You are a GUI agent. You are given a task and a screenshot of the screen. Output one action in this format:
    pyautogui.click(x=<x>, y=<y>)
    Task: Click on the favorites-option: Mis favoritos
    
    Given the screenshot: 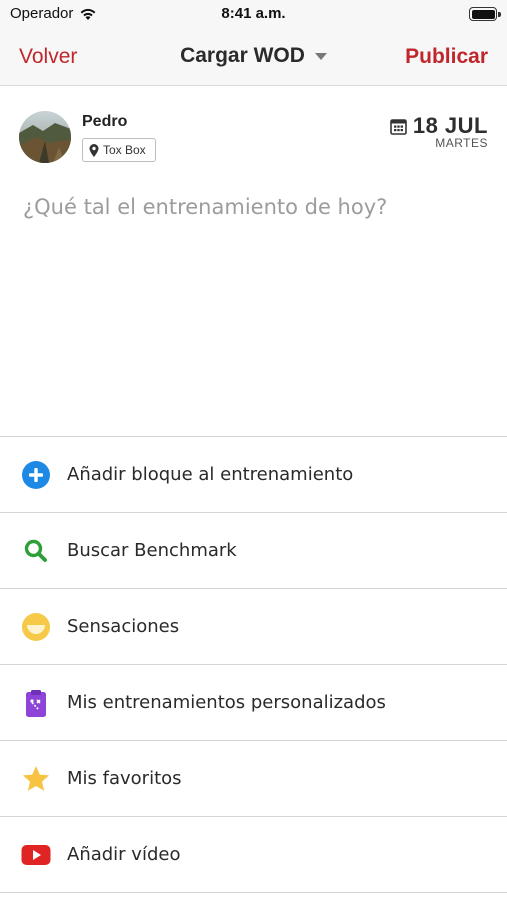 What is the action you would take?
    pyautogui.click(x=253, y=779)
    